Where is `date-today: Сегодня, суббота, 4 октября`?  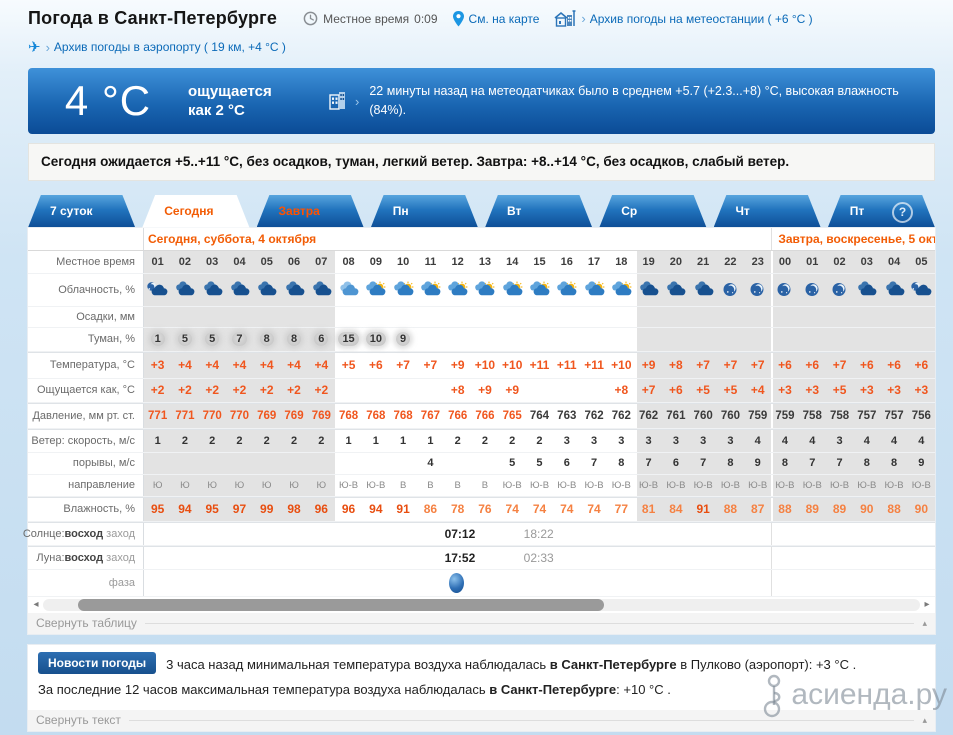
date-today: Сегодня, суббота, 4 октября is located at coordinates (232, 238).